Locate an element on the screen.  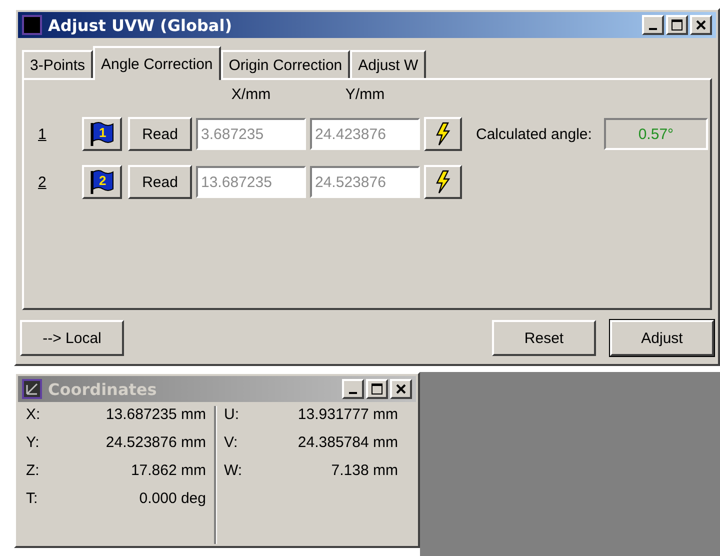
flag-number: 2 is located at coordinates (102, 180).